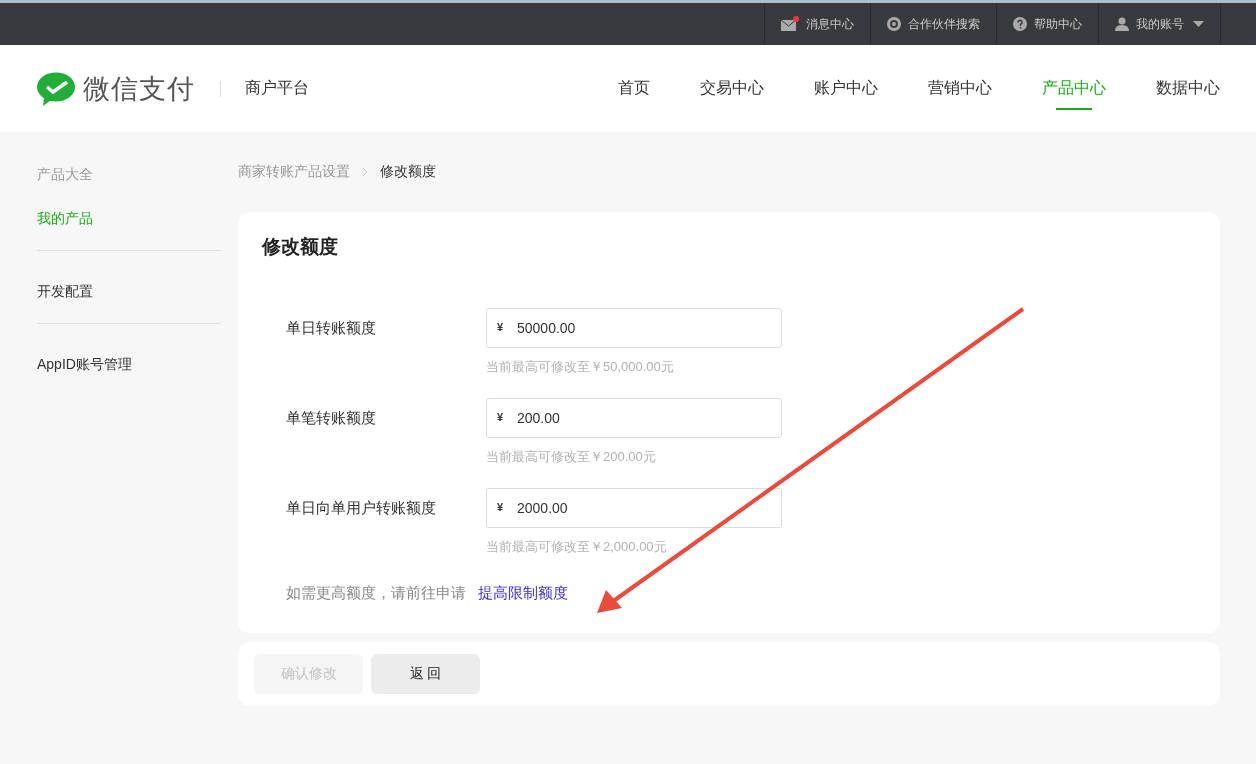  What do you see at coordinates (1188, 88) in the screenshot?
I see `nav-tab: 数据中心` at bounding box center [1188, 88].